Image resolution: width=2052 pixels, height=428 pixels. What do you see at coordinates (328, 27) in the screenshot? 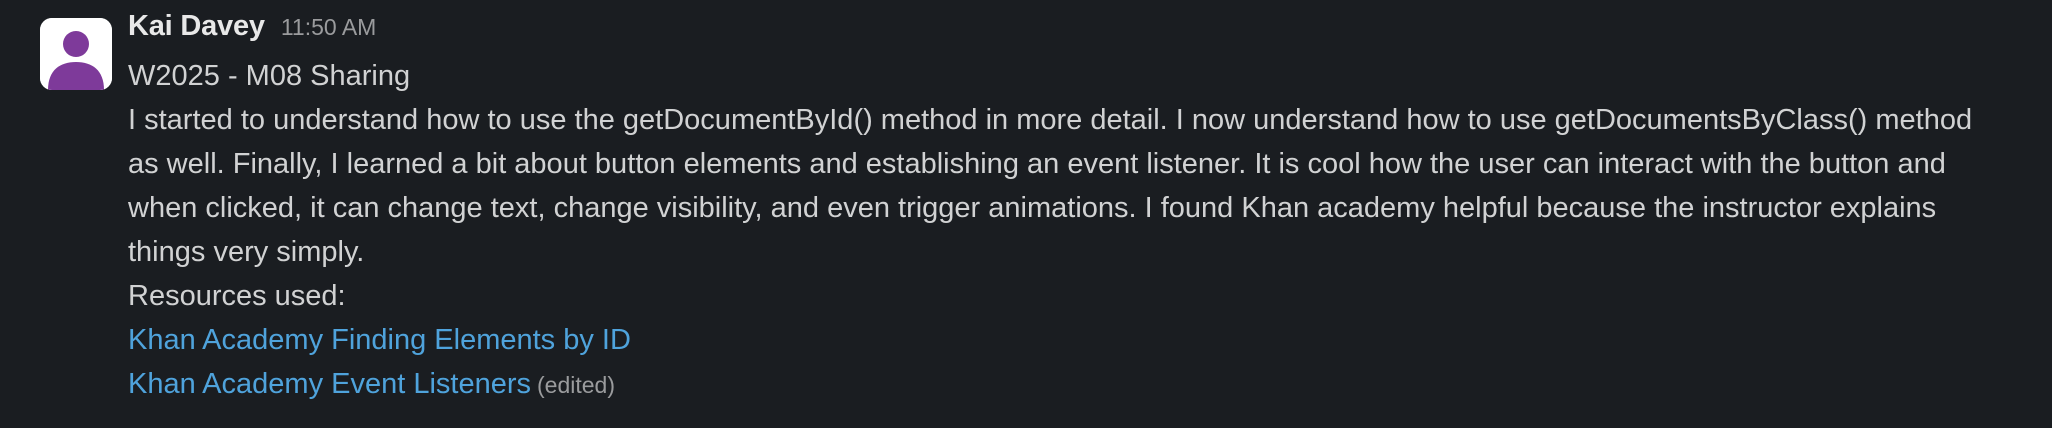
I see `message-timestamp: 11:50 AM` at bounding box center [328, 27].